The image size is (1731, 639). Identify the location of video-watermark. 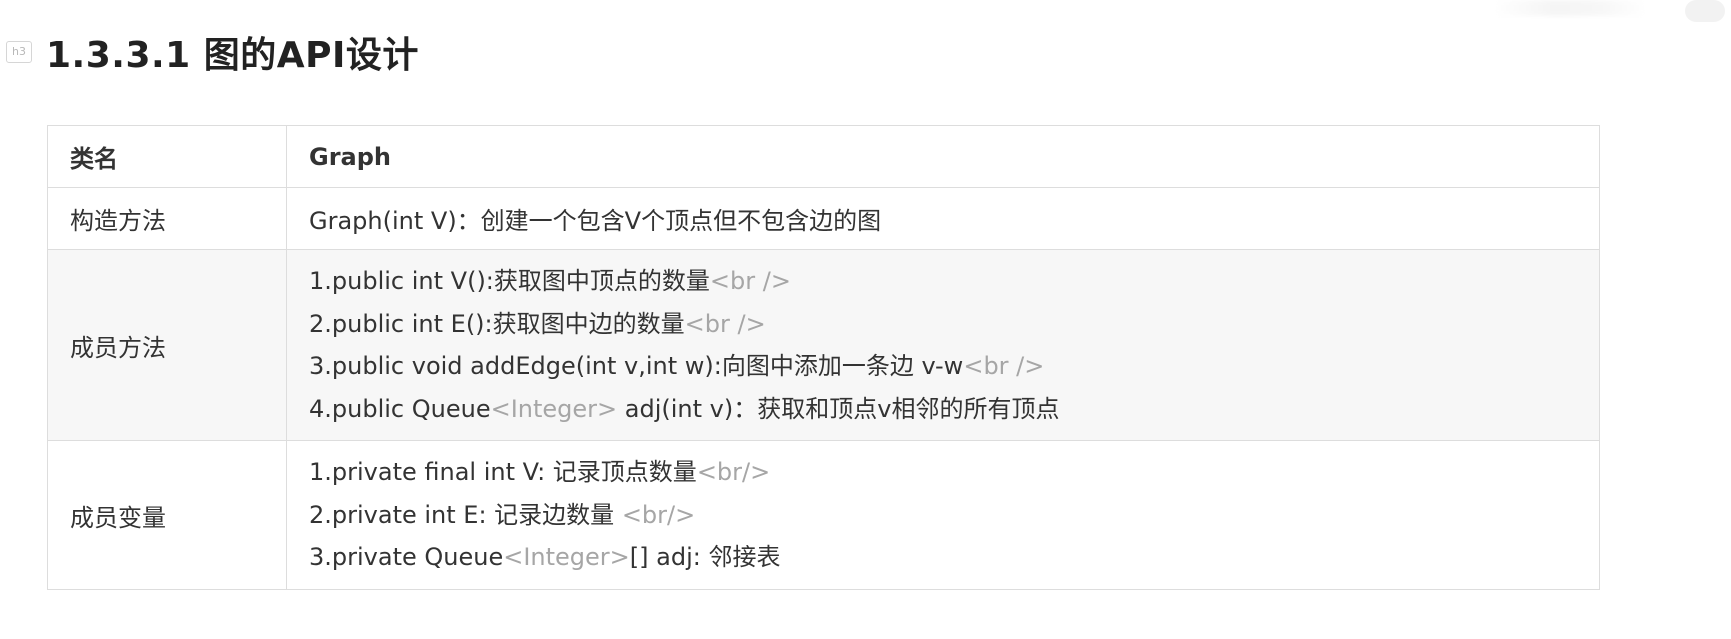
(1581, 13).